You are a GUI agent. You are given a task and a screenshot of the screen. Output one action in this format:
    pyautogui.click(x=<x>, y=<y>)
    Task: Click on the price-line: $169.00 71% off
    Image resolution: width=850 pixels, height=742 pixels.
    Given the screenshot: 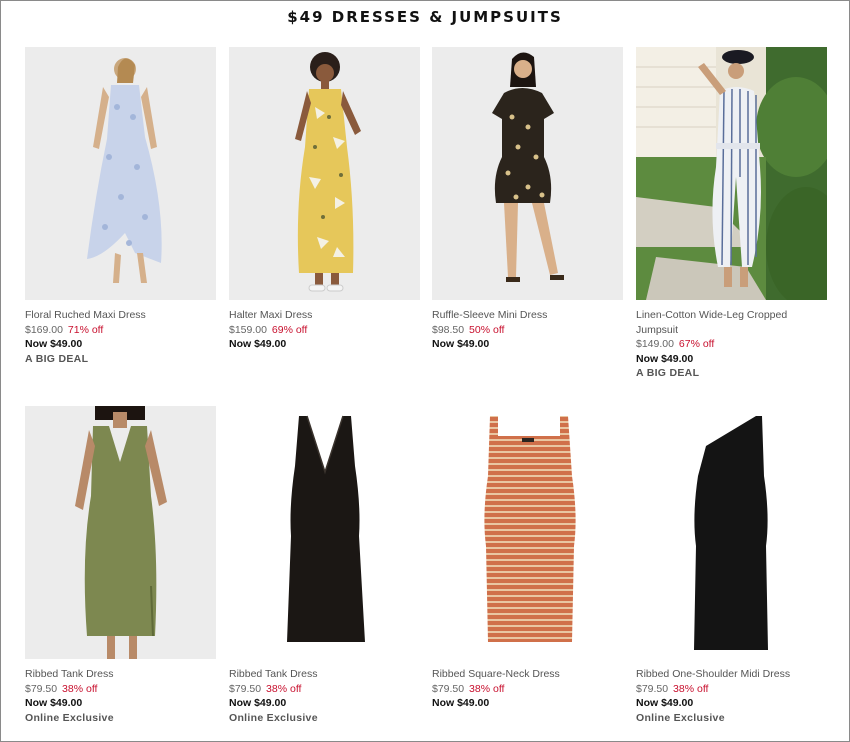 What is the action you would take?
    pyautogui.click(x=120, y=330)
    